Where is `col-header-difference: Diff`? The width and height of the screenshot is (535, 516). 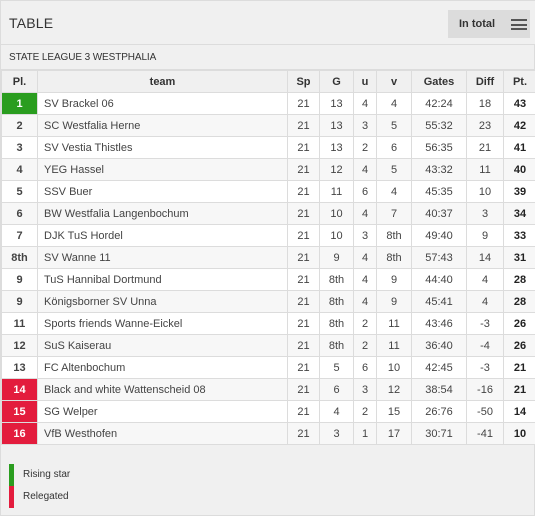
col-header-difference: Diff is located at coordinates (485, 81).